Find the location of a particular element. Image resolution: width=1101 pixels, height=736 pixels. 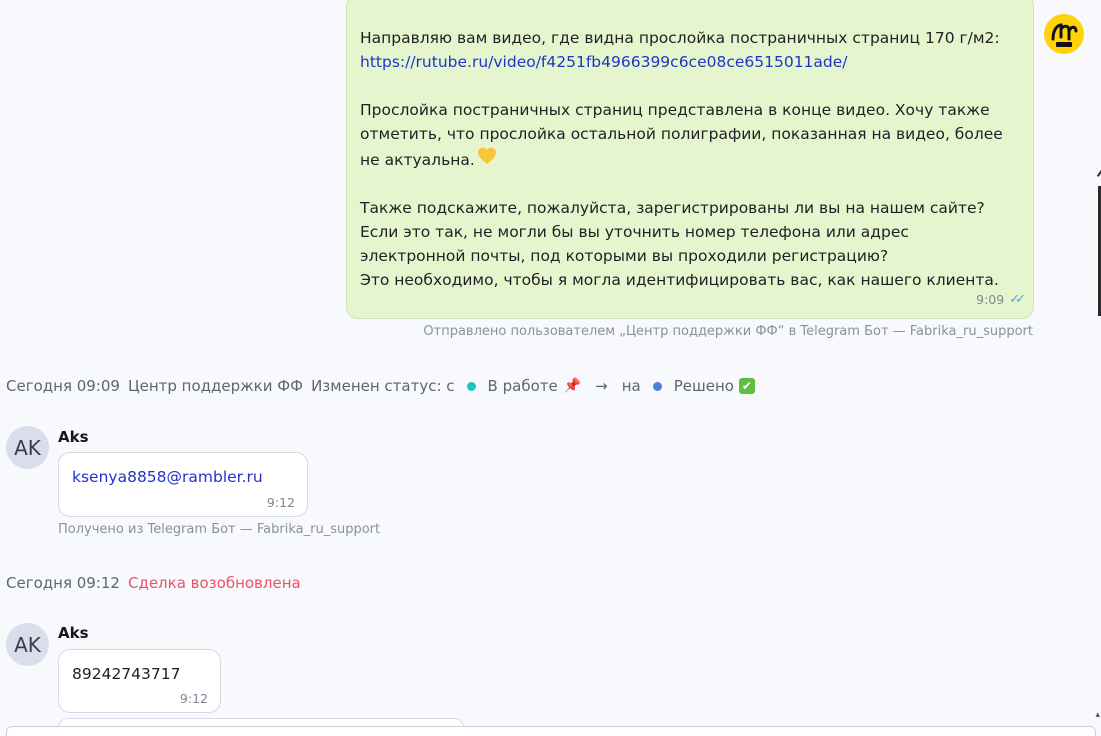

event-action: Изменен статус: с is located at coordinates (383, 386).